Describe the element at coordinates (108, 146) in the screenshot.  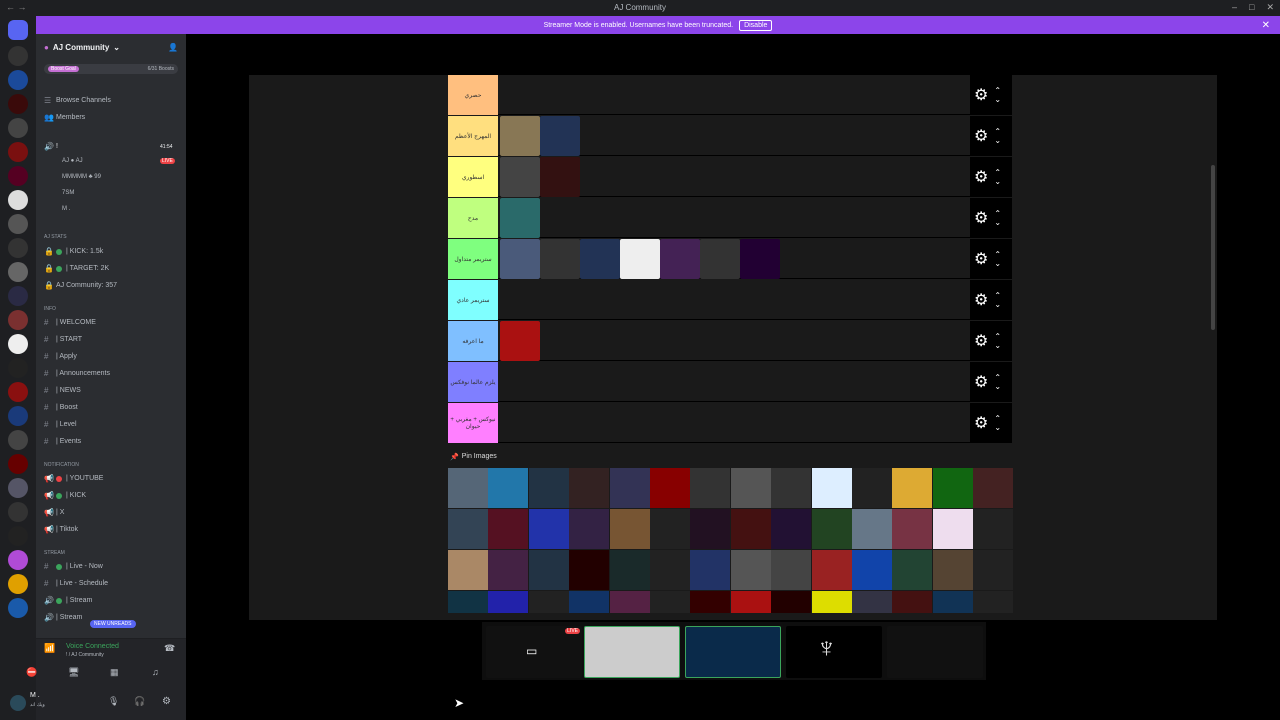
I see `voice-channel: 🔊! 41:54` at that location.